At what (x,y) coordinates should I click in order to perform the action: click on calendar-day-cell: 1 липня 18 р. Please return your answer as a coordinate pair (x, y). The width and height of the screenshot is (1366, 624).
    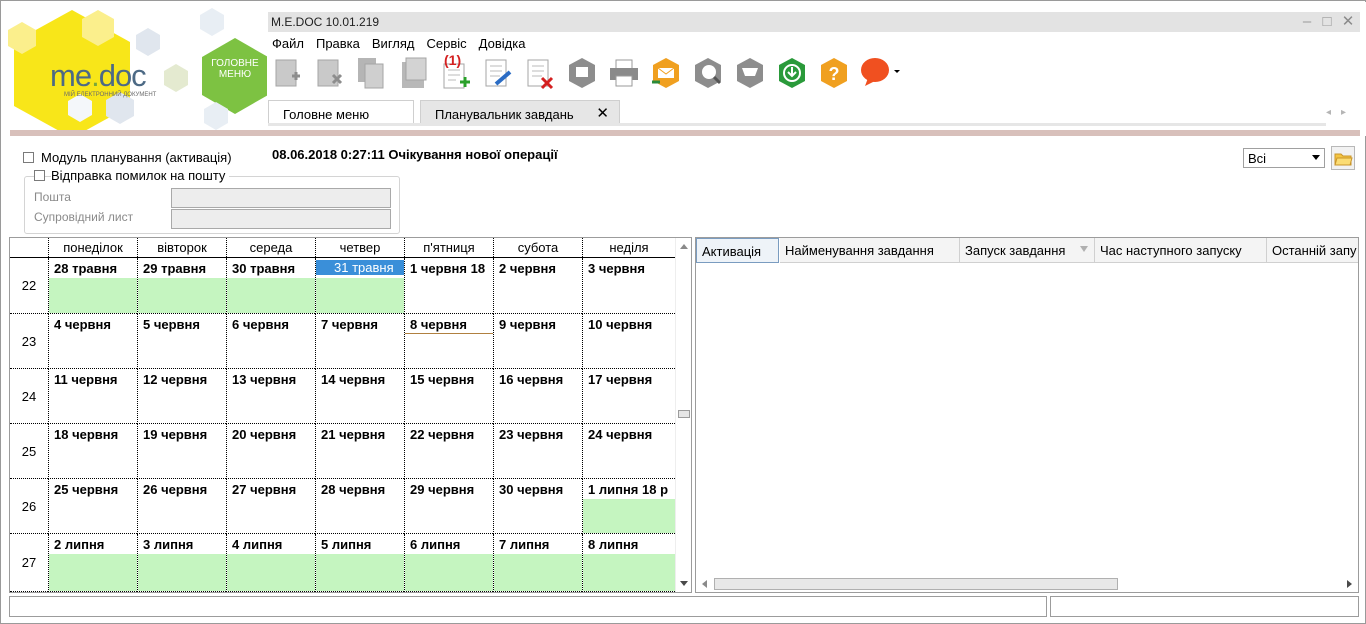
    Looking at the image, I should click on (628, 506).